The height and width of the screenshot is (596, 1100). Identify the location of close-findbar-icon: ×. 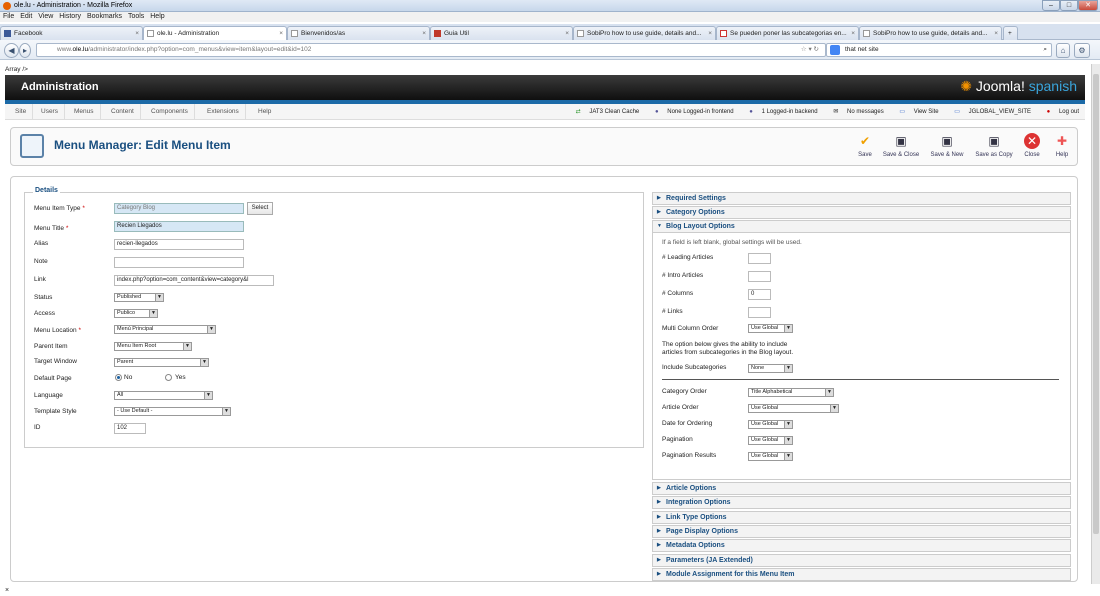
(7, 590).